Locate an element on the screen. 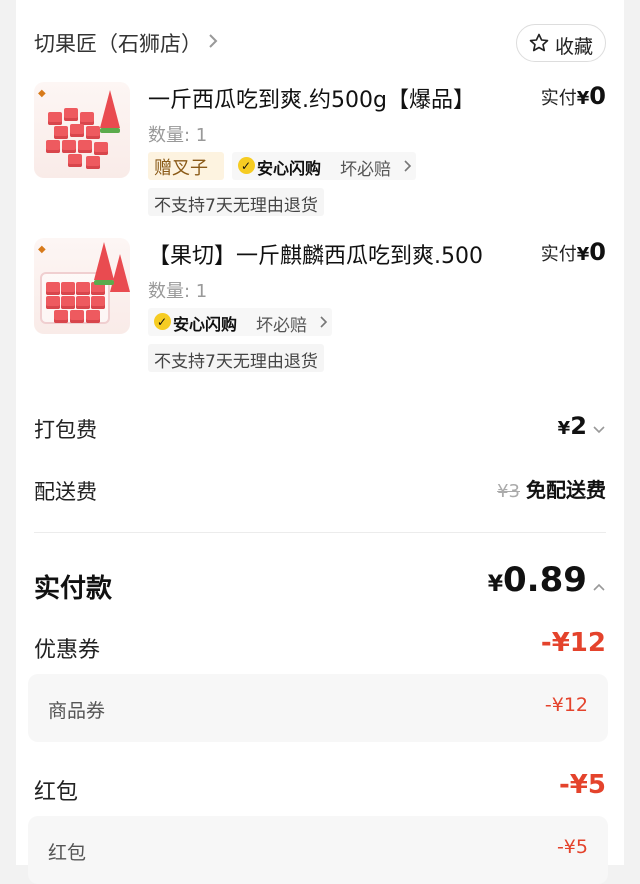 This screenshot has height=884, width=640. delivery-fee-value: ¥3 免配送费 is located at coordinates (551, 488).